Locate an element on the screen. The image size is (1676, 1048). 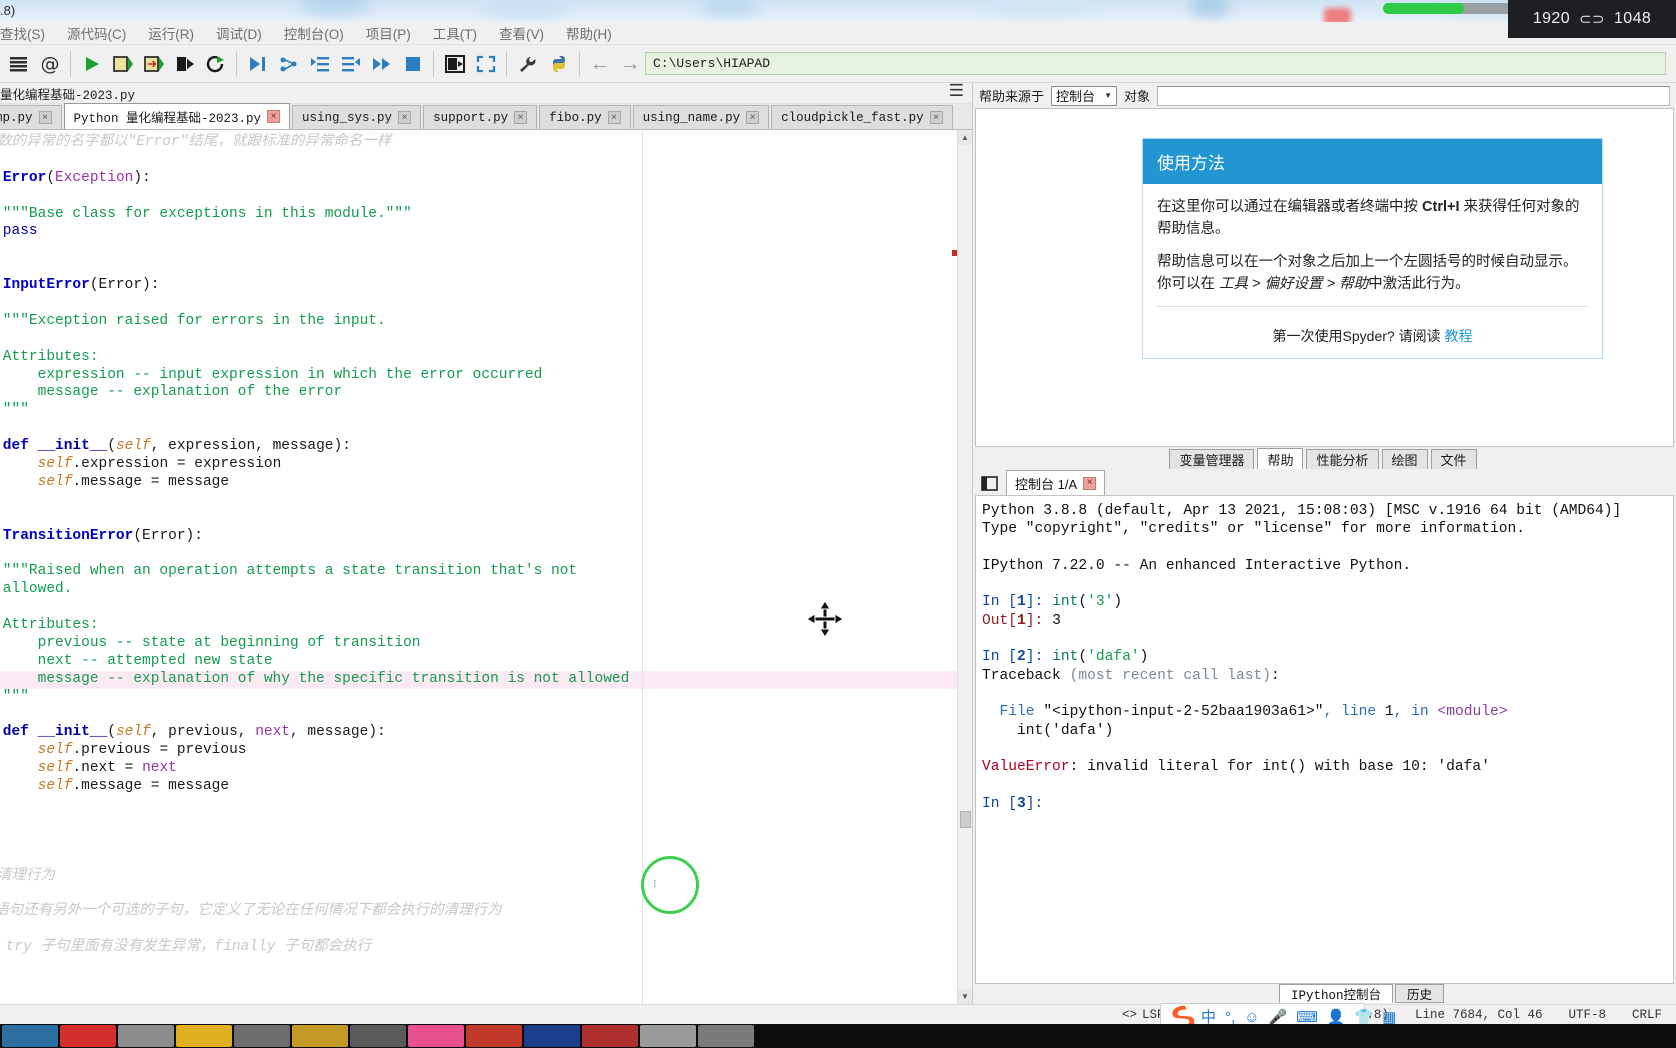
ime-skin-icon: 👕 is located at coordinates (1364, 1017).